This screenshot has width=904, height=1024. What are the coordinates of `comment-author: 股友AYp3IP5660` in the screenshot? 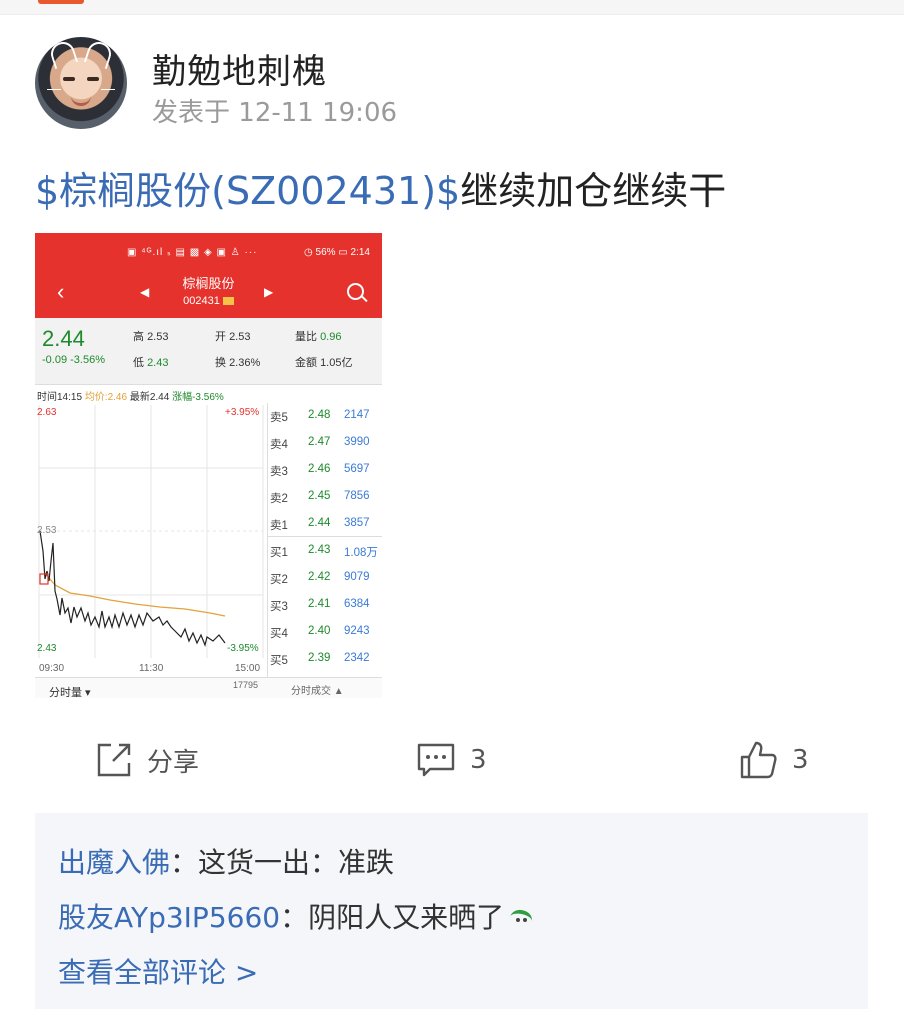 It's located at (169, 917).